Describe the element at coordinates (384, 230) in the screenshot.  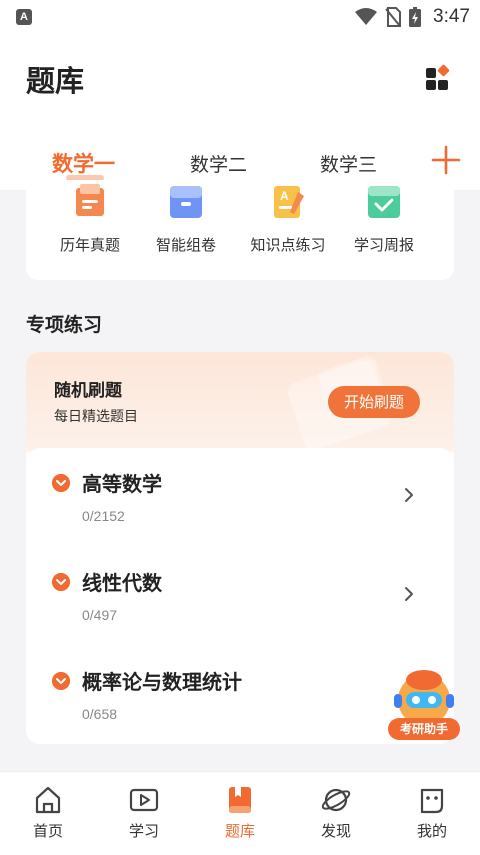
I see `quick-item-weekly-report: 学习周报` at that location.